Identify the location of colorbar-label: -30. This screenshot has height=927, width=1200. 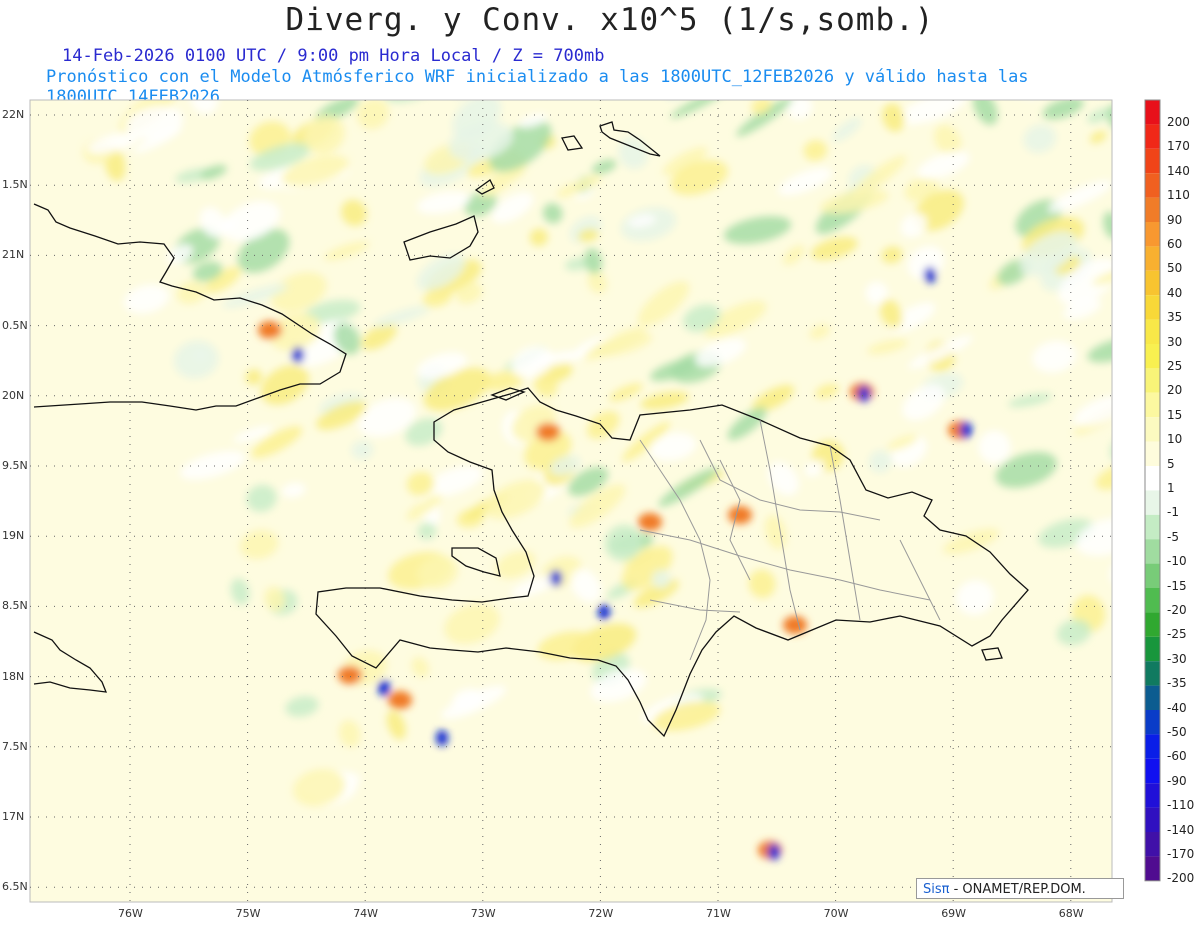
(1177, 658).